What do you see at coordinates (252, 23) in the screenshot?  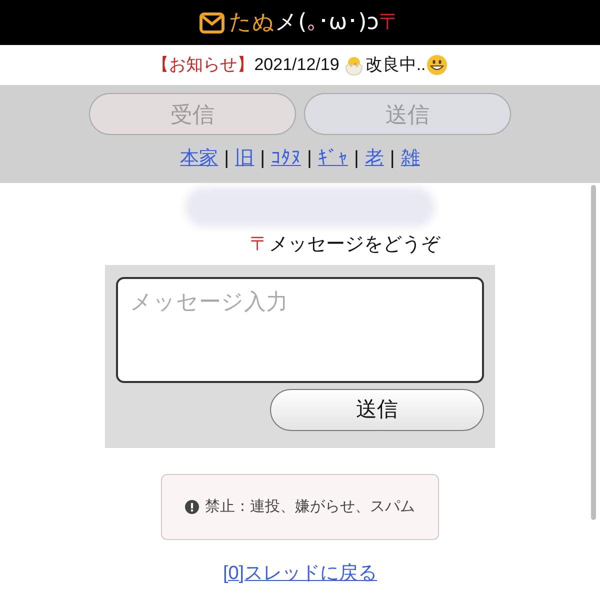 I see `title-text: たぬ` at bounding box center [252, 23].